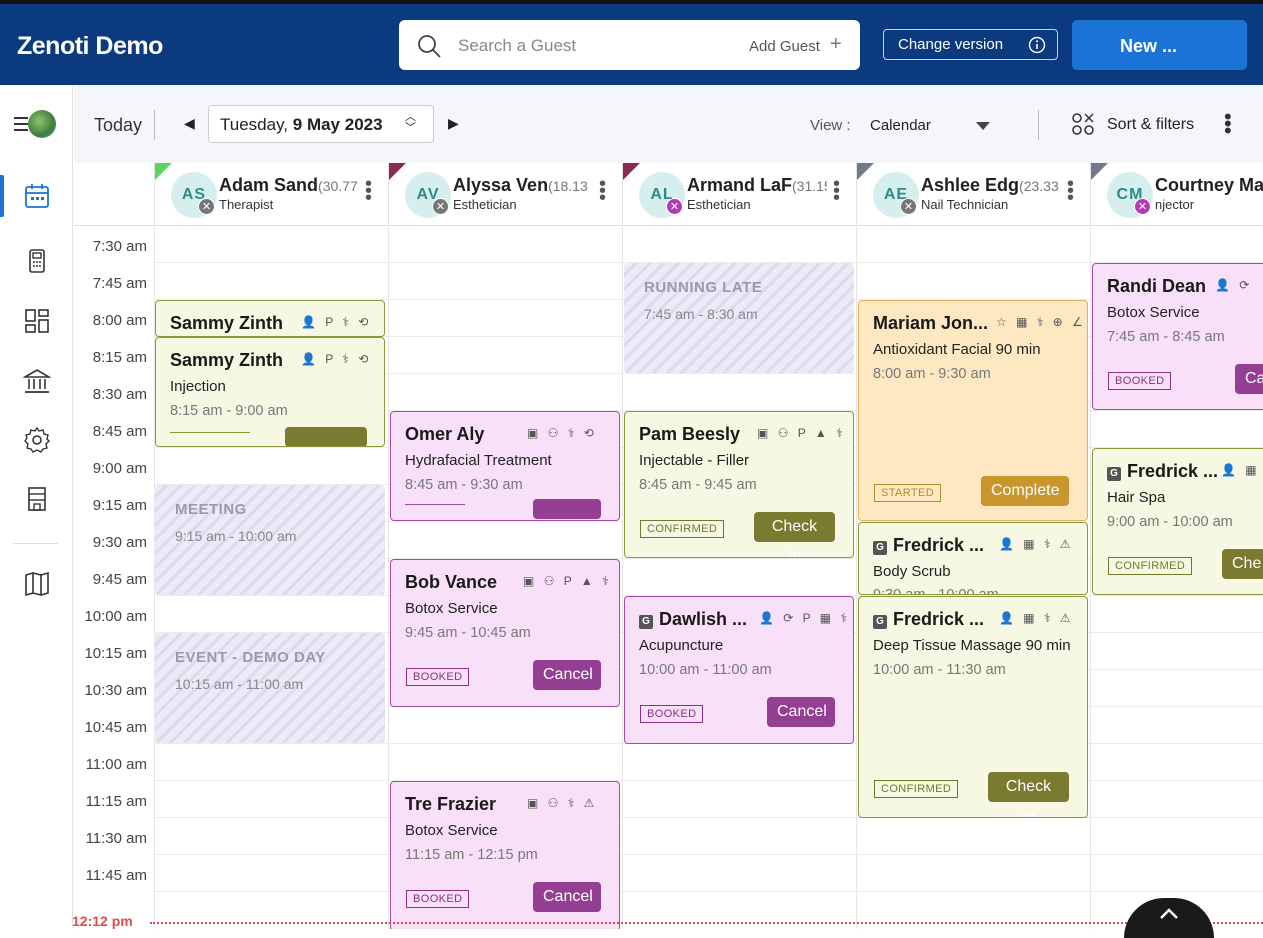 The image size is (1263, 938). What do you see at coordinates (37, 584) in the screenshot?
I see `book-icon` at bounding box center [37, 584].